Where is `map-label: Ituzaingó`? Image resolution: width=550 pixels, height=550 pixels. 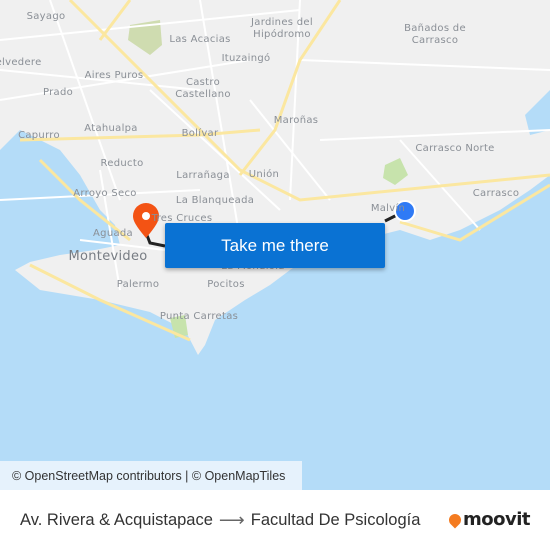 map-label: Ituzaingó is located at coordinates (246, 58).